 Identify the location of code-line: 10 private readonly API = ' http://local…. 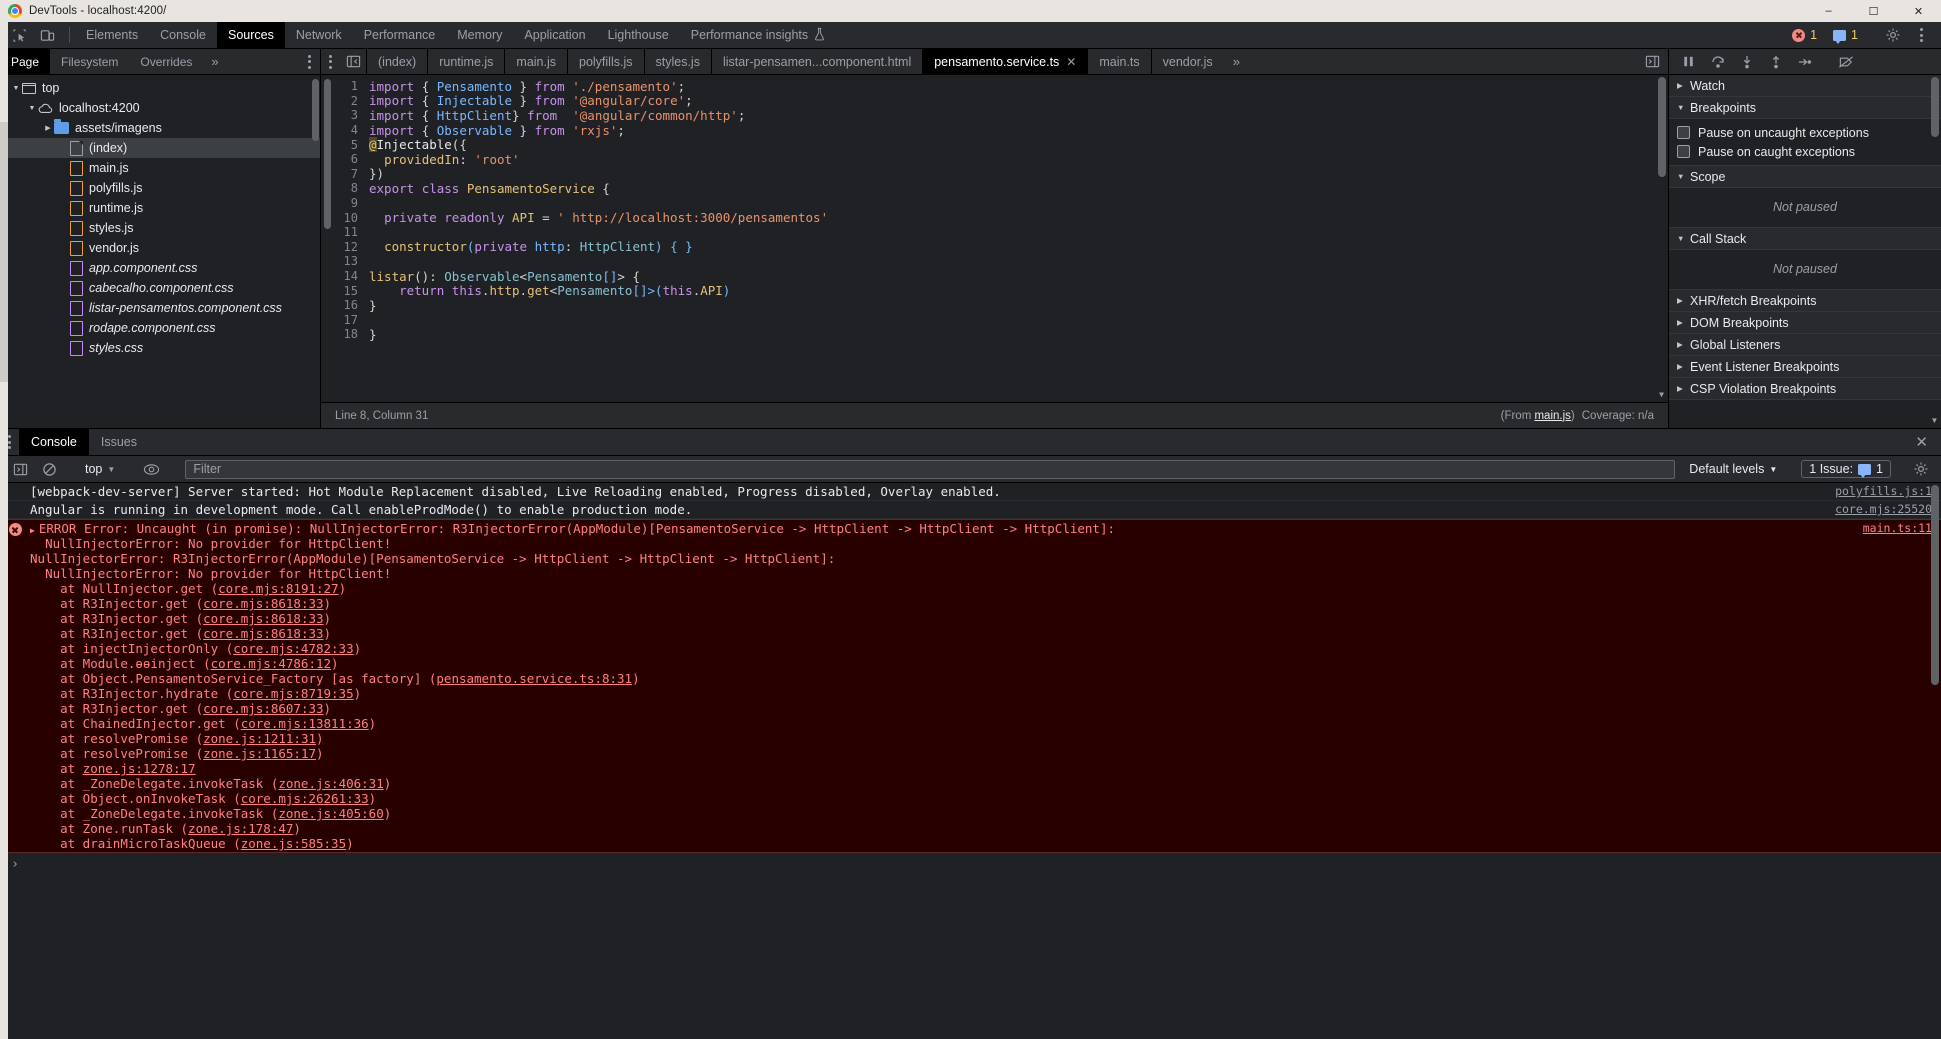
(1001, 217).